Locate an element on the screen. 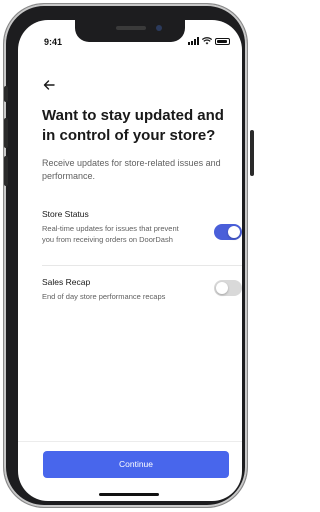 The width and height of the screenshot is (320, 512). speaker is located at coordinates (131, 28).